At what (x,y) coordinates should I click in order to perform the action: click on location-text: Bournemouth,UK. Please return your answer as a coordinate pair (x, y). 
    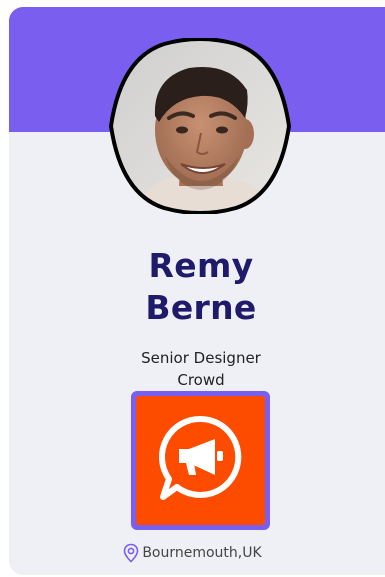
    Looking at the image, I should click on (202, 553).